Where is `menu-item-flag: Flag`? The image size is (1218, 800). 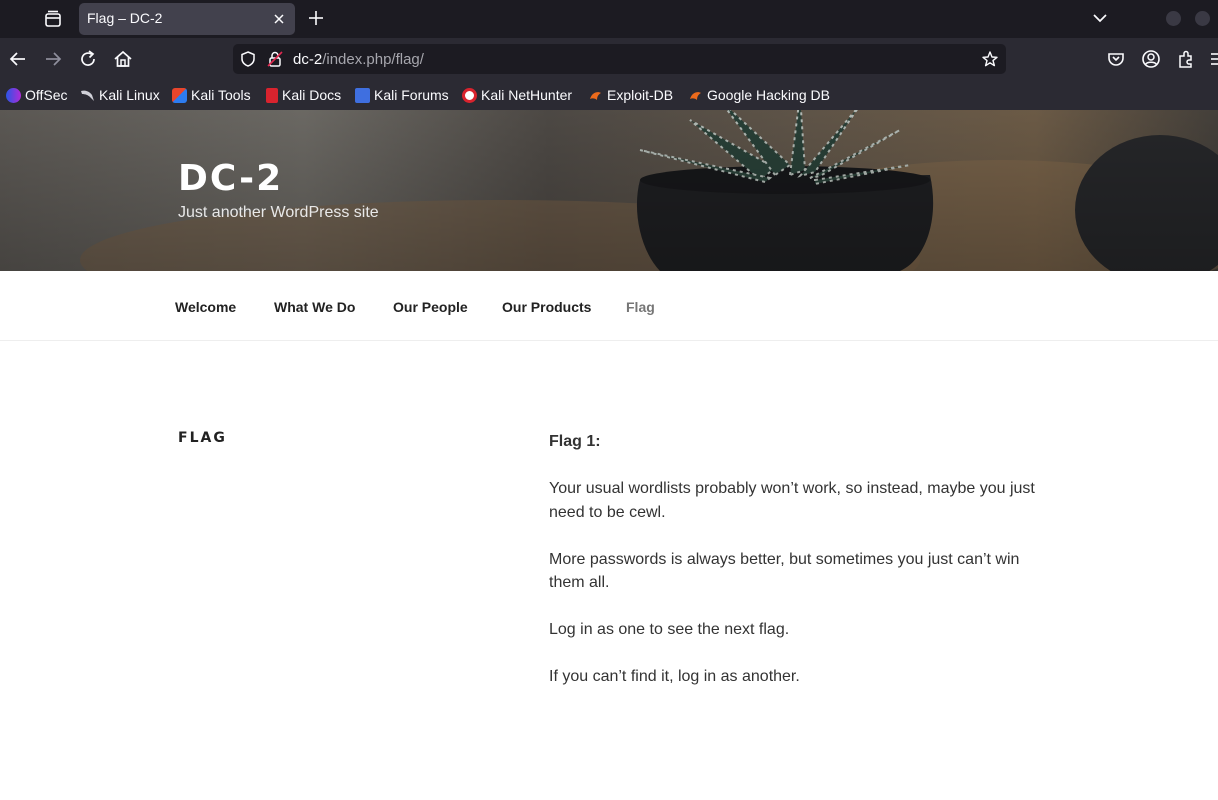
menu-item-flag: Flag is located at coordinates (640, 307).